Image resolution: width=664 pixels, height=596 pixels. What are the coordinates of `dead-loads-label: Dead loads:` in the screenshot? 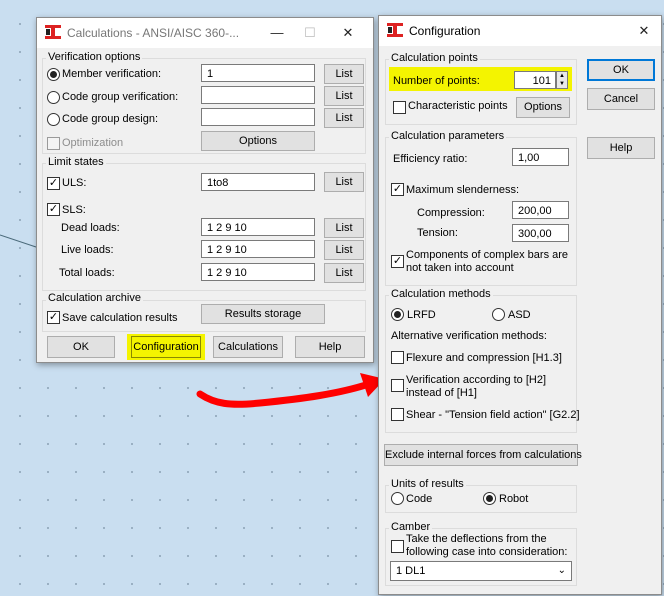 It's located at (90, 228).